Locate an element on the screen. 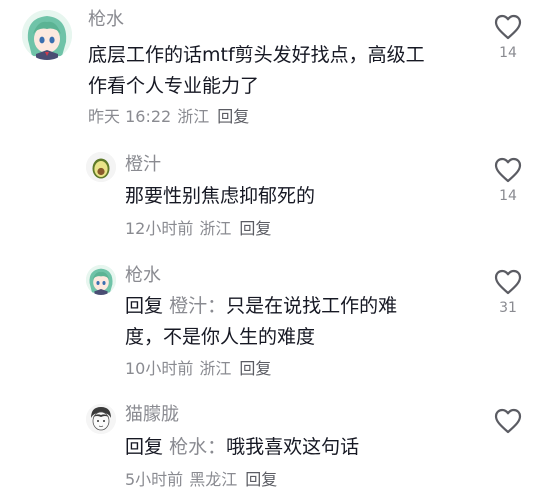  comment-text: 回复 枪水：哦我喜欢这句话 is located at coordinates (300, 447).